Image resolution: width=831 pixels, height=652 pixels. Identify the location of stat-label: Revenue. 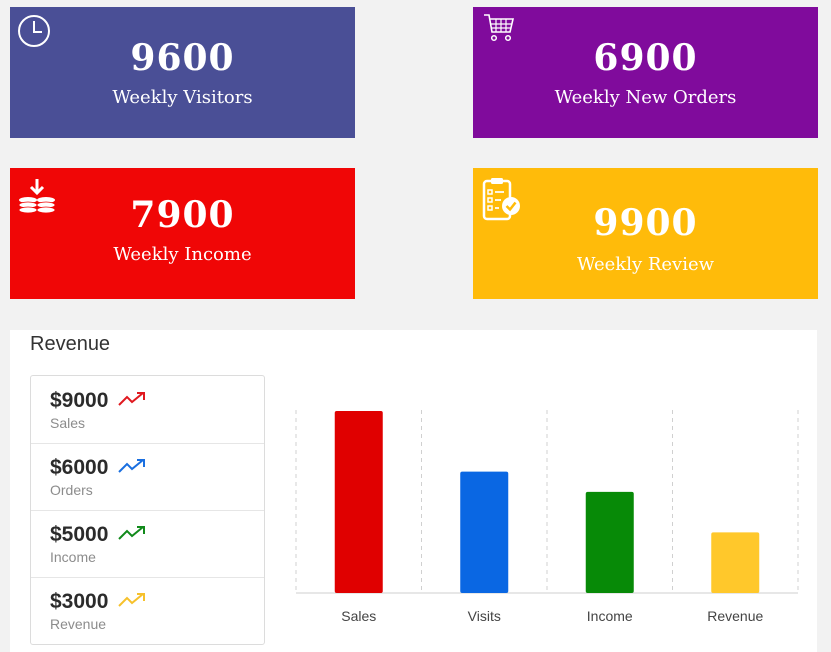
(78, 624).